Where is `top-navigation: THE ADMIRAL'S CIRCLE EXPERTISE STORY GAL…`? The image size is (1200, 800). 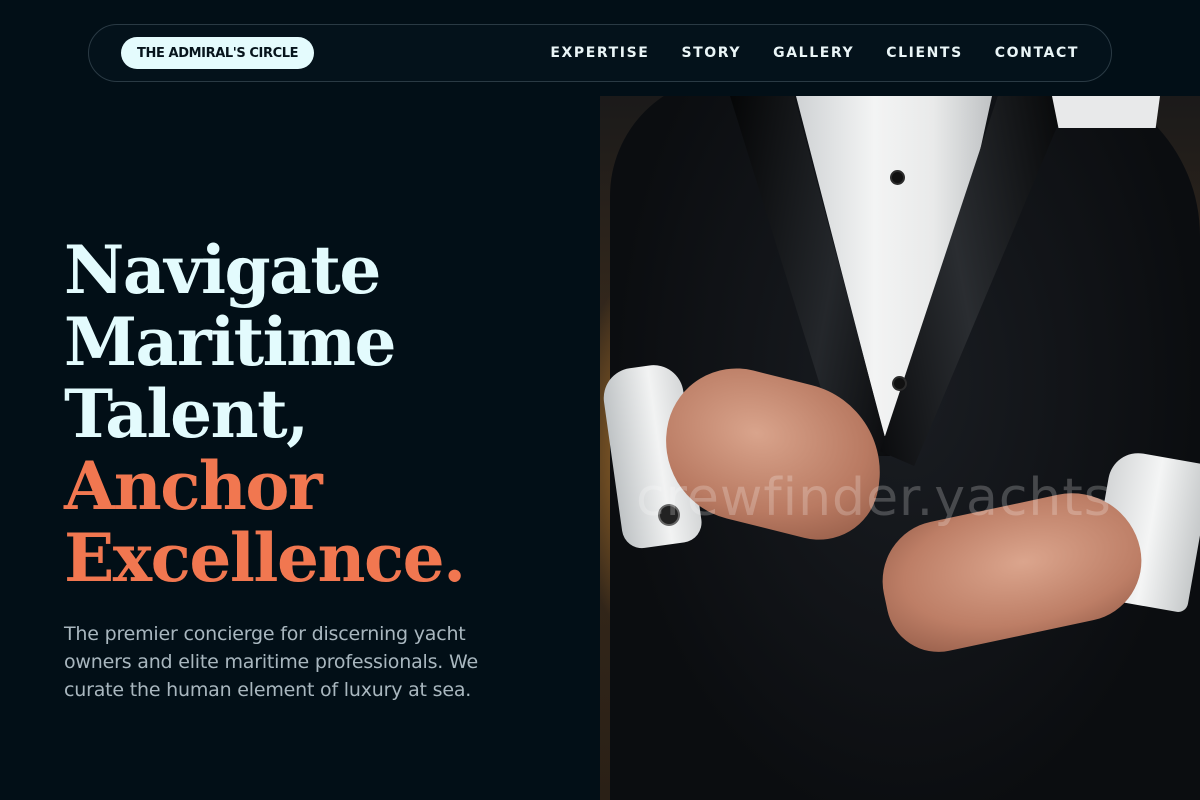
top-navigation: THE ADMIRAL'S CIRCLE EXPERTISE STORY GAL… is located at coordinates (600, 53).